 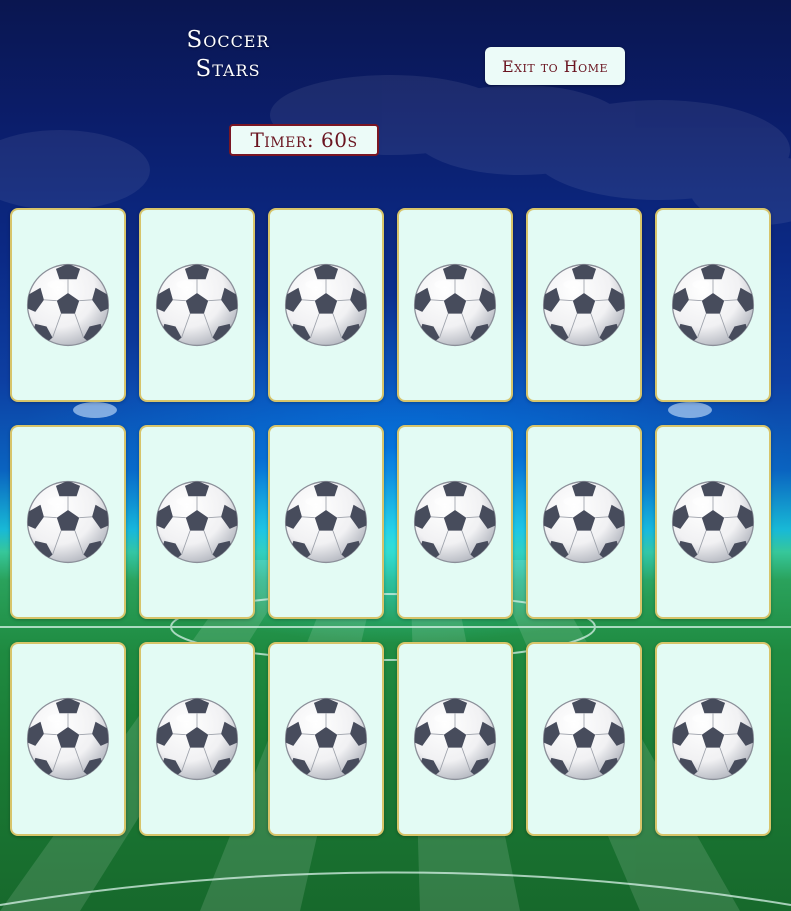 What do you see at coordinates (228, 69) in the screenshot?
I see `game-title-line2: Stars` at bounding box center [228, 69].